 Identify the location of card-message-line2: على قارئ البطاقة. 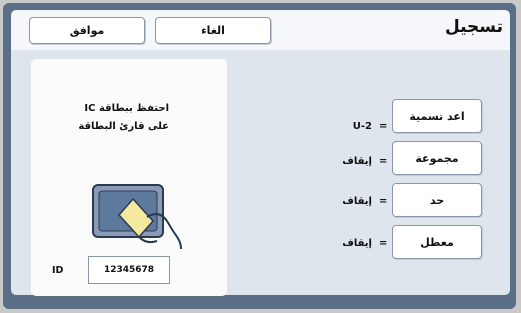
(123, 126).